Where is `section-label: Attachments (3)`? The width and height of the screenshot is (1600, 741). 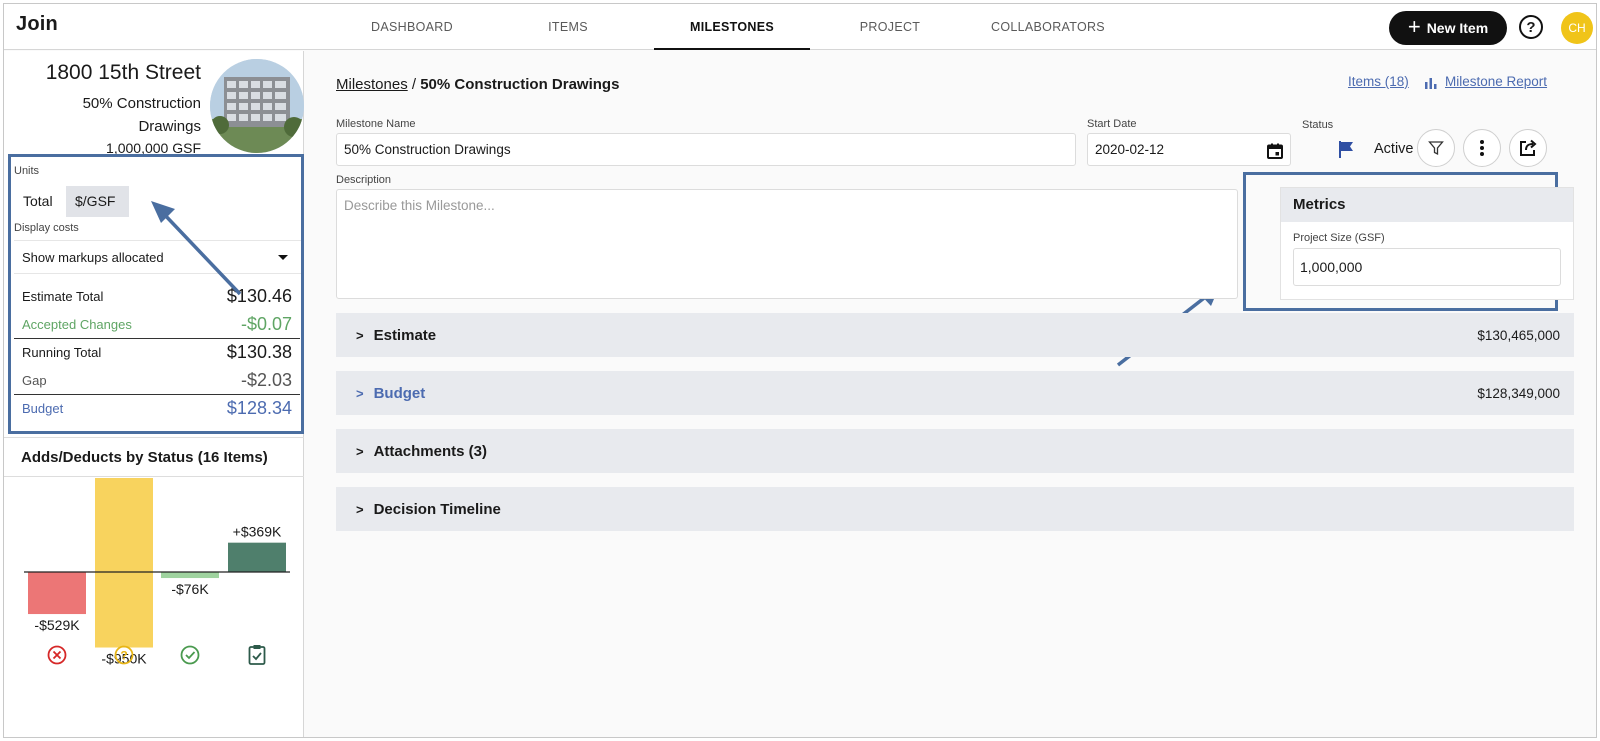 section-label: Attachments (3) is located at coordinates (430, 451).